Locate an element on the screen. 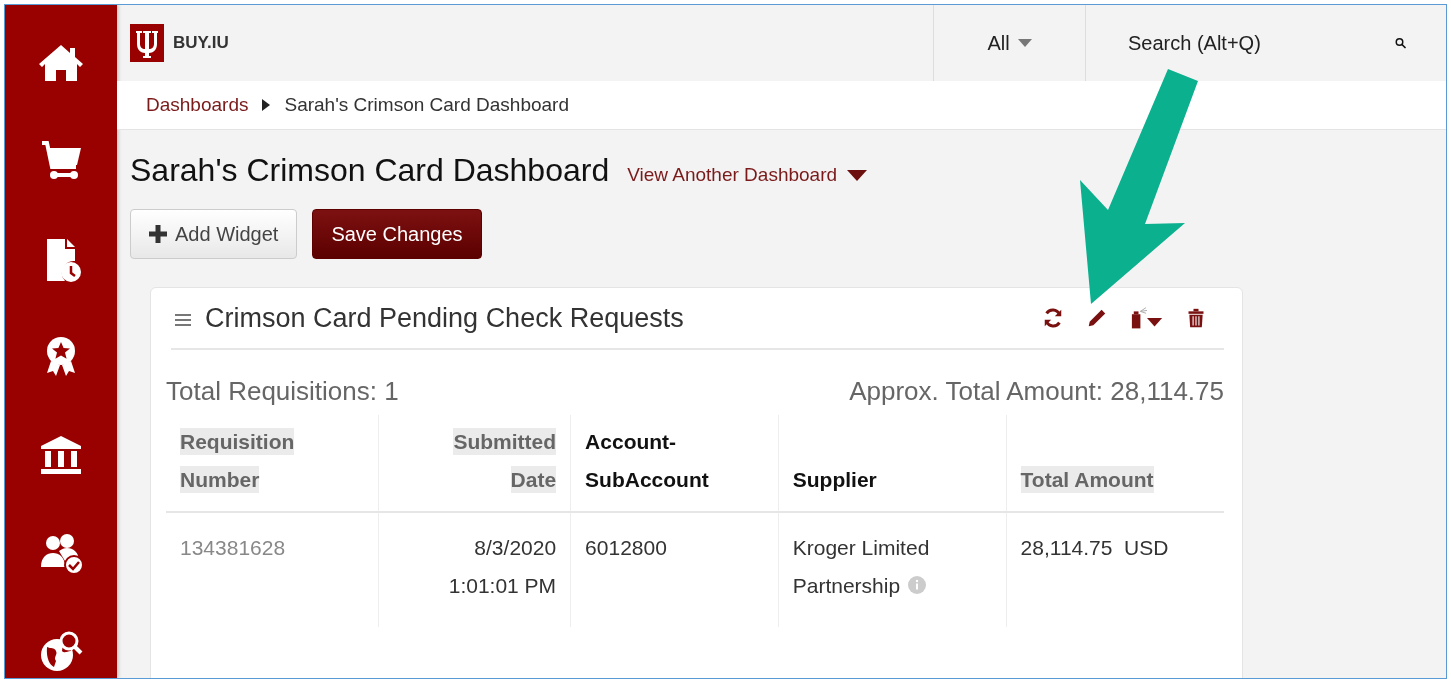  column-header: Submitted Date is located at coordinates (475, 463).